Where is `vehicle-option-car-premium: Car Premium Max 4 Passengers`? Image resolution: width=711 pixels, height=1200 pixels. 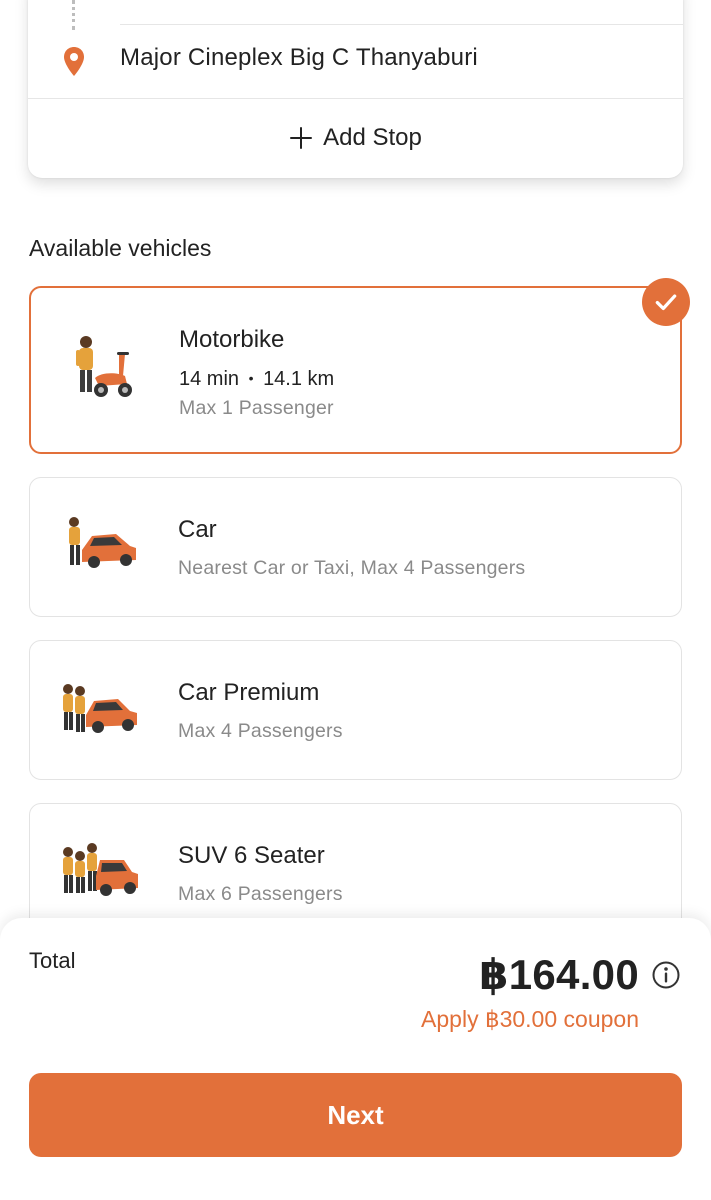 vehicle-option-car-premium: Car Premium Max 4 Passengers is located at coordinates (355, 710).